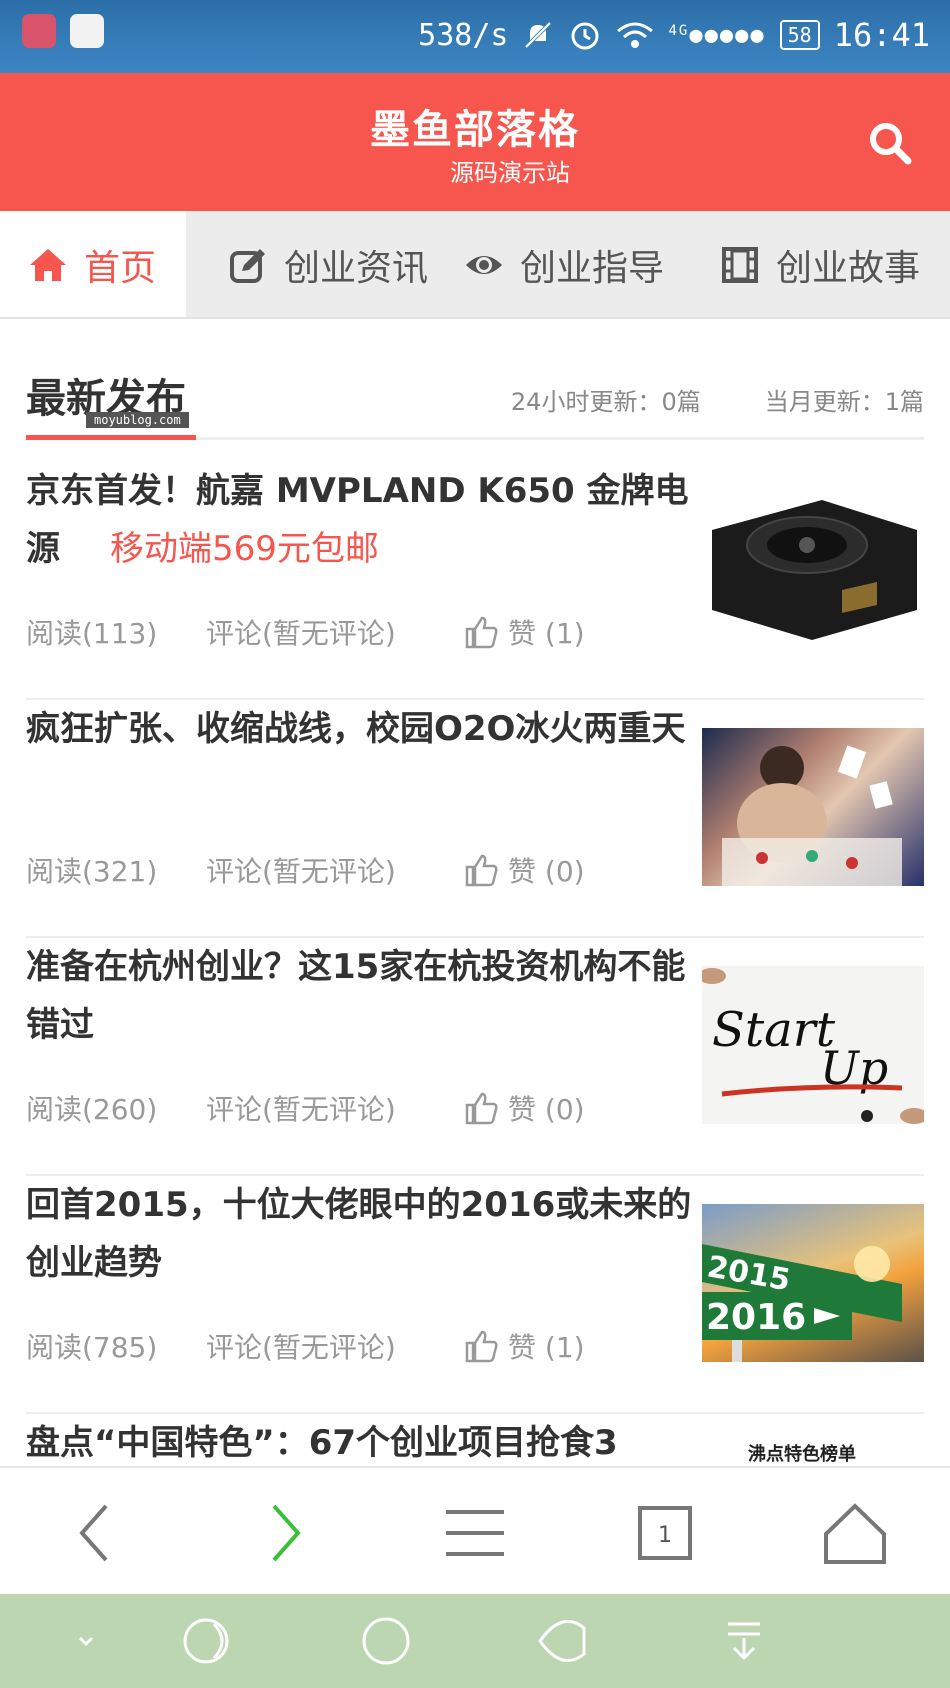 The width and height of the screenshot is (950, 1688). I want to click on article-title: 疯狂扩张、收缩战线，校园O2O冰火两重天, so click(361, 729).